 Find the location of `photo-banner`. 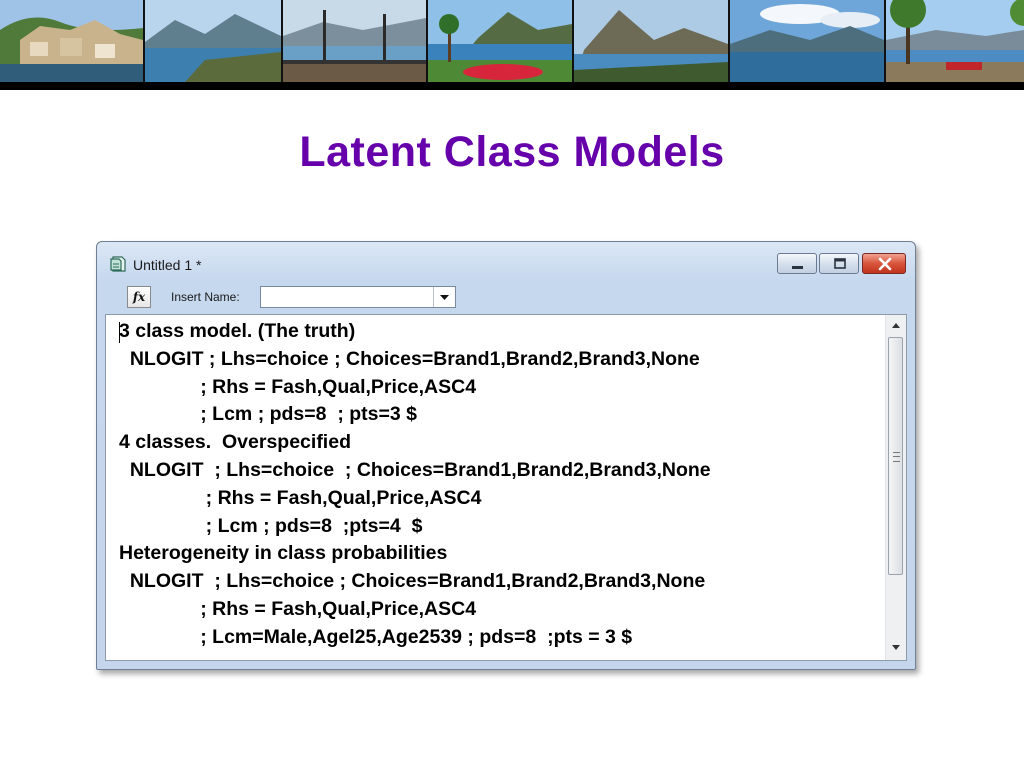

photo-banner is located at coordinates (512, 41).